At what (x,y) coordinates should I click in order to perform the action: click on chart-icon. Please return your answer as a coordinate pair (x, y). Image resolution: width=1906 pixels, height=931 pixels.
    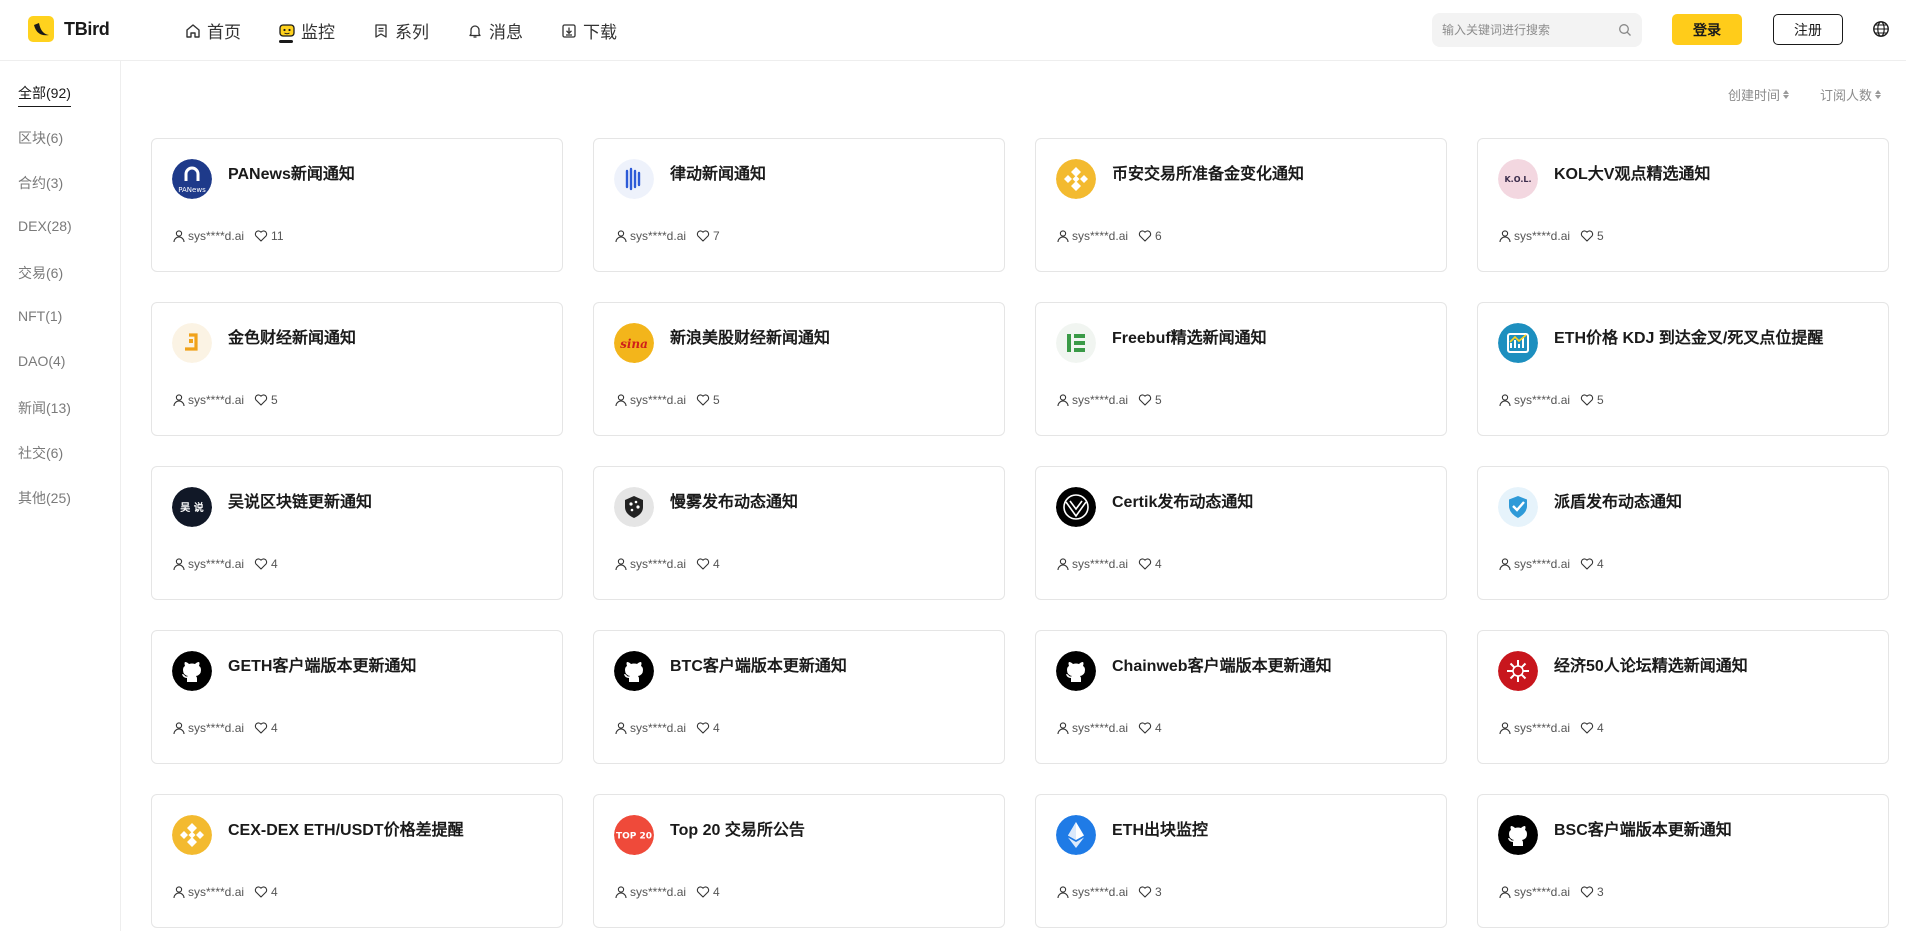
    Looking at the image, I should click on (1518, 343).